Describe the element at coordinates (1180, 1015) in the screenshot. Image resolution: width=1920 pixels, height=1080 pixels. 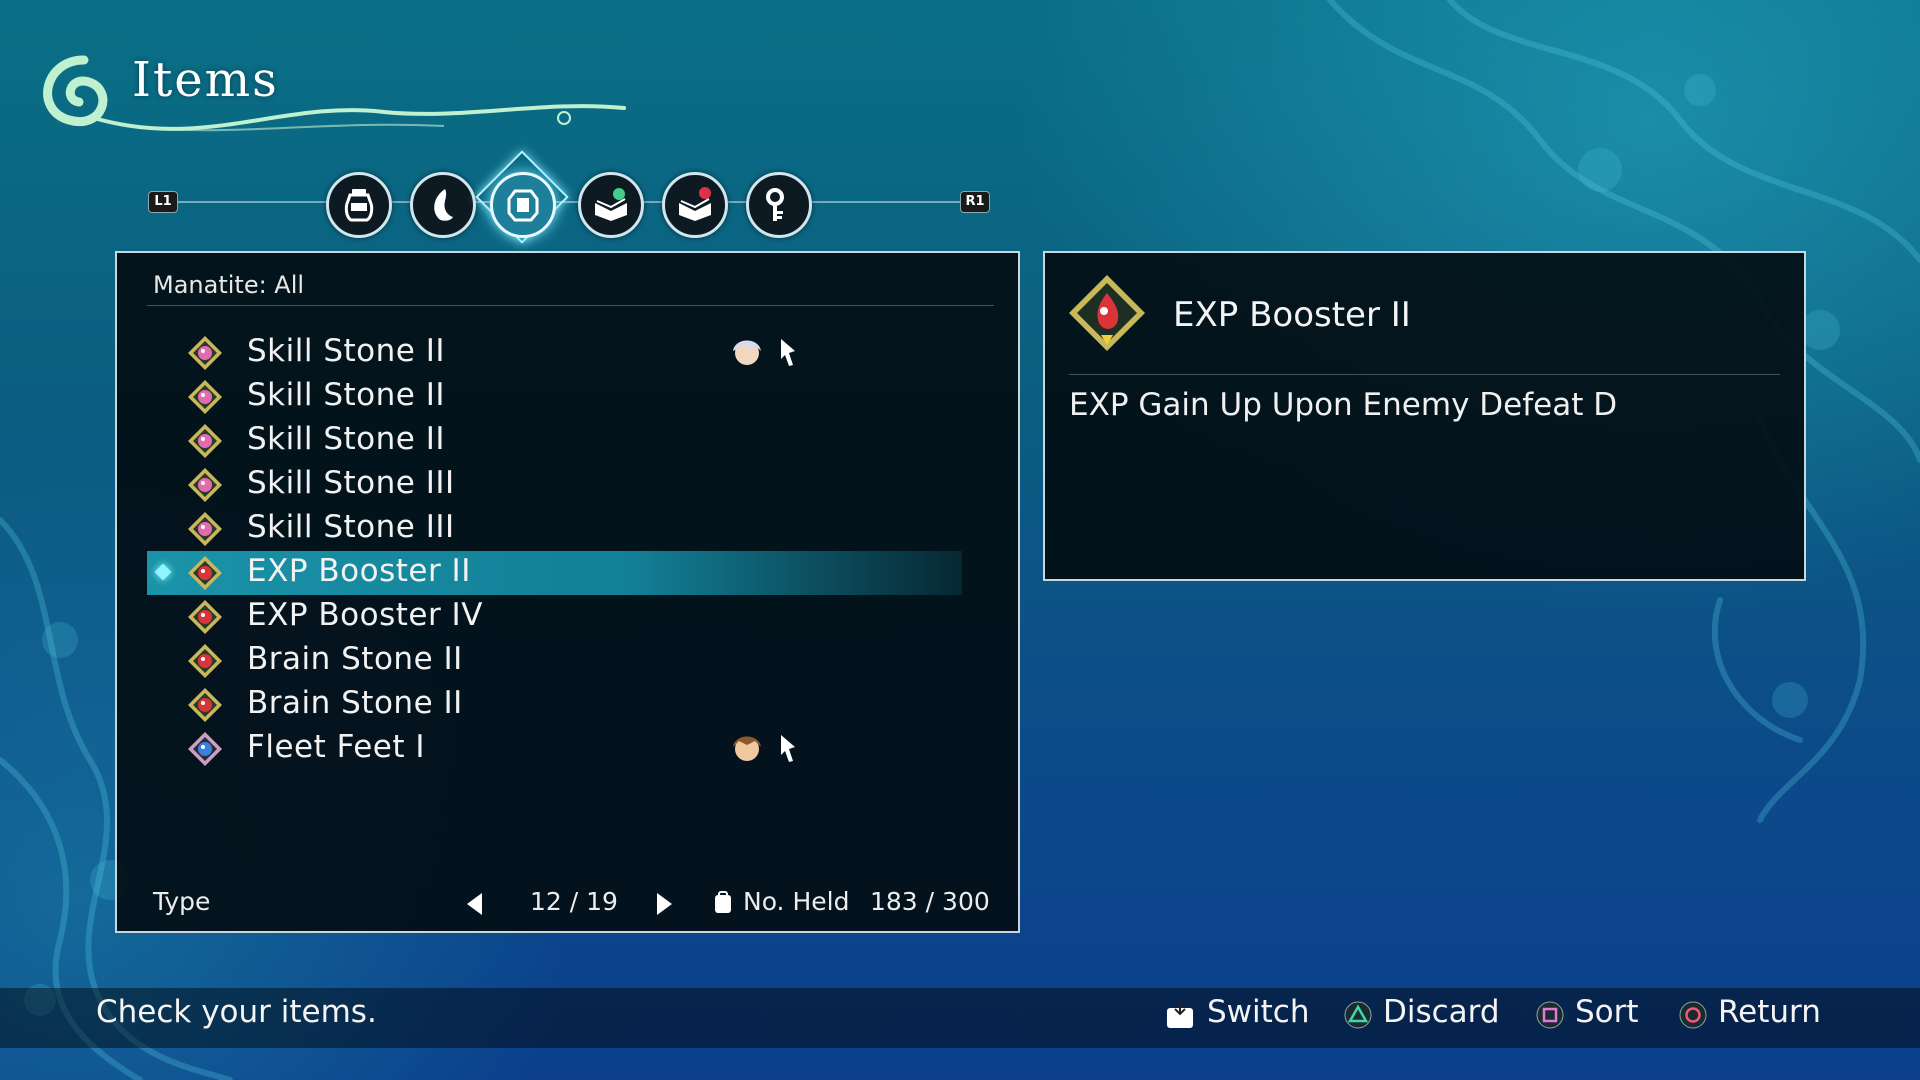
I see `touchpad-icon` at that location.